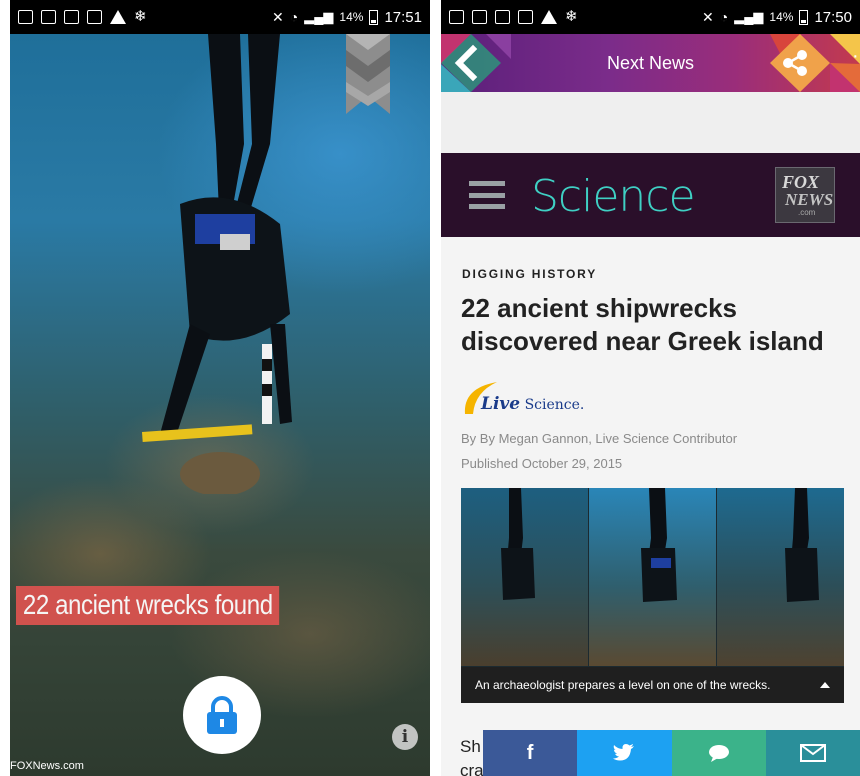  I want to click on fox-news-logo: FOX NEWS .com, so click(805, 195).